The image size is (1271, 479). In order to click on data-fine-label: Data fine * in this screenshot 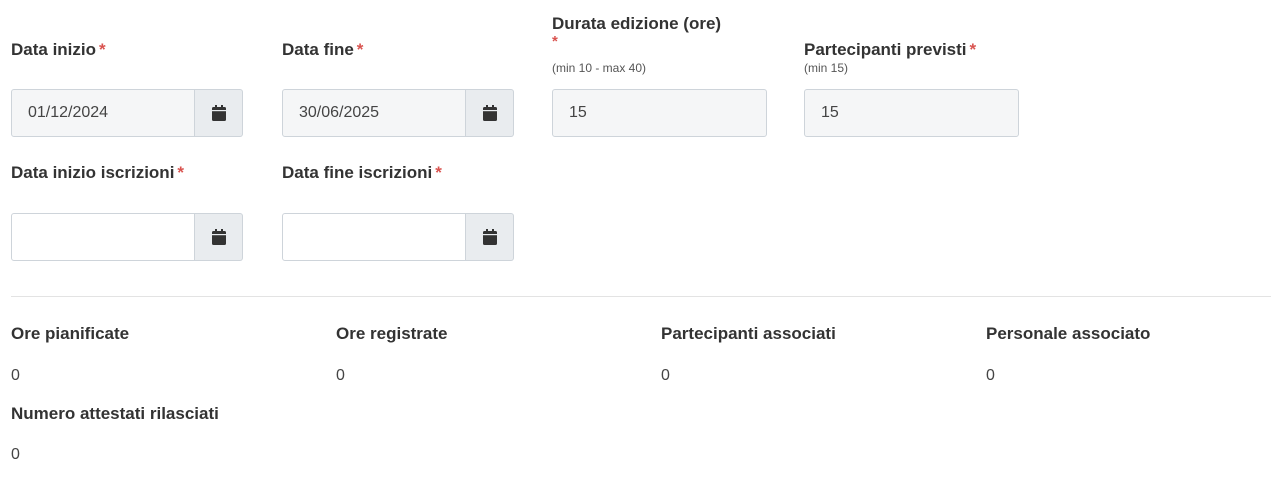, I will do `click(323, 49)`.